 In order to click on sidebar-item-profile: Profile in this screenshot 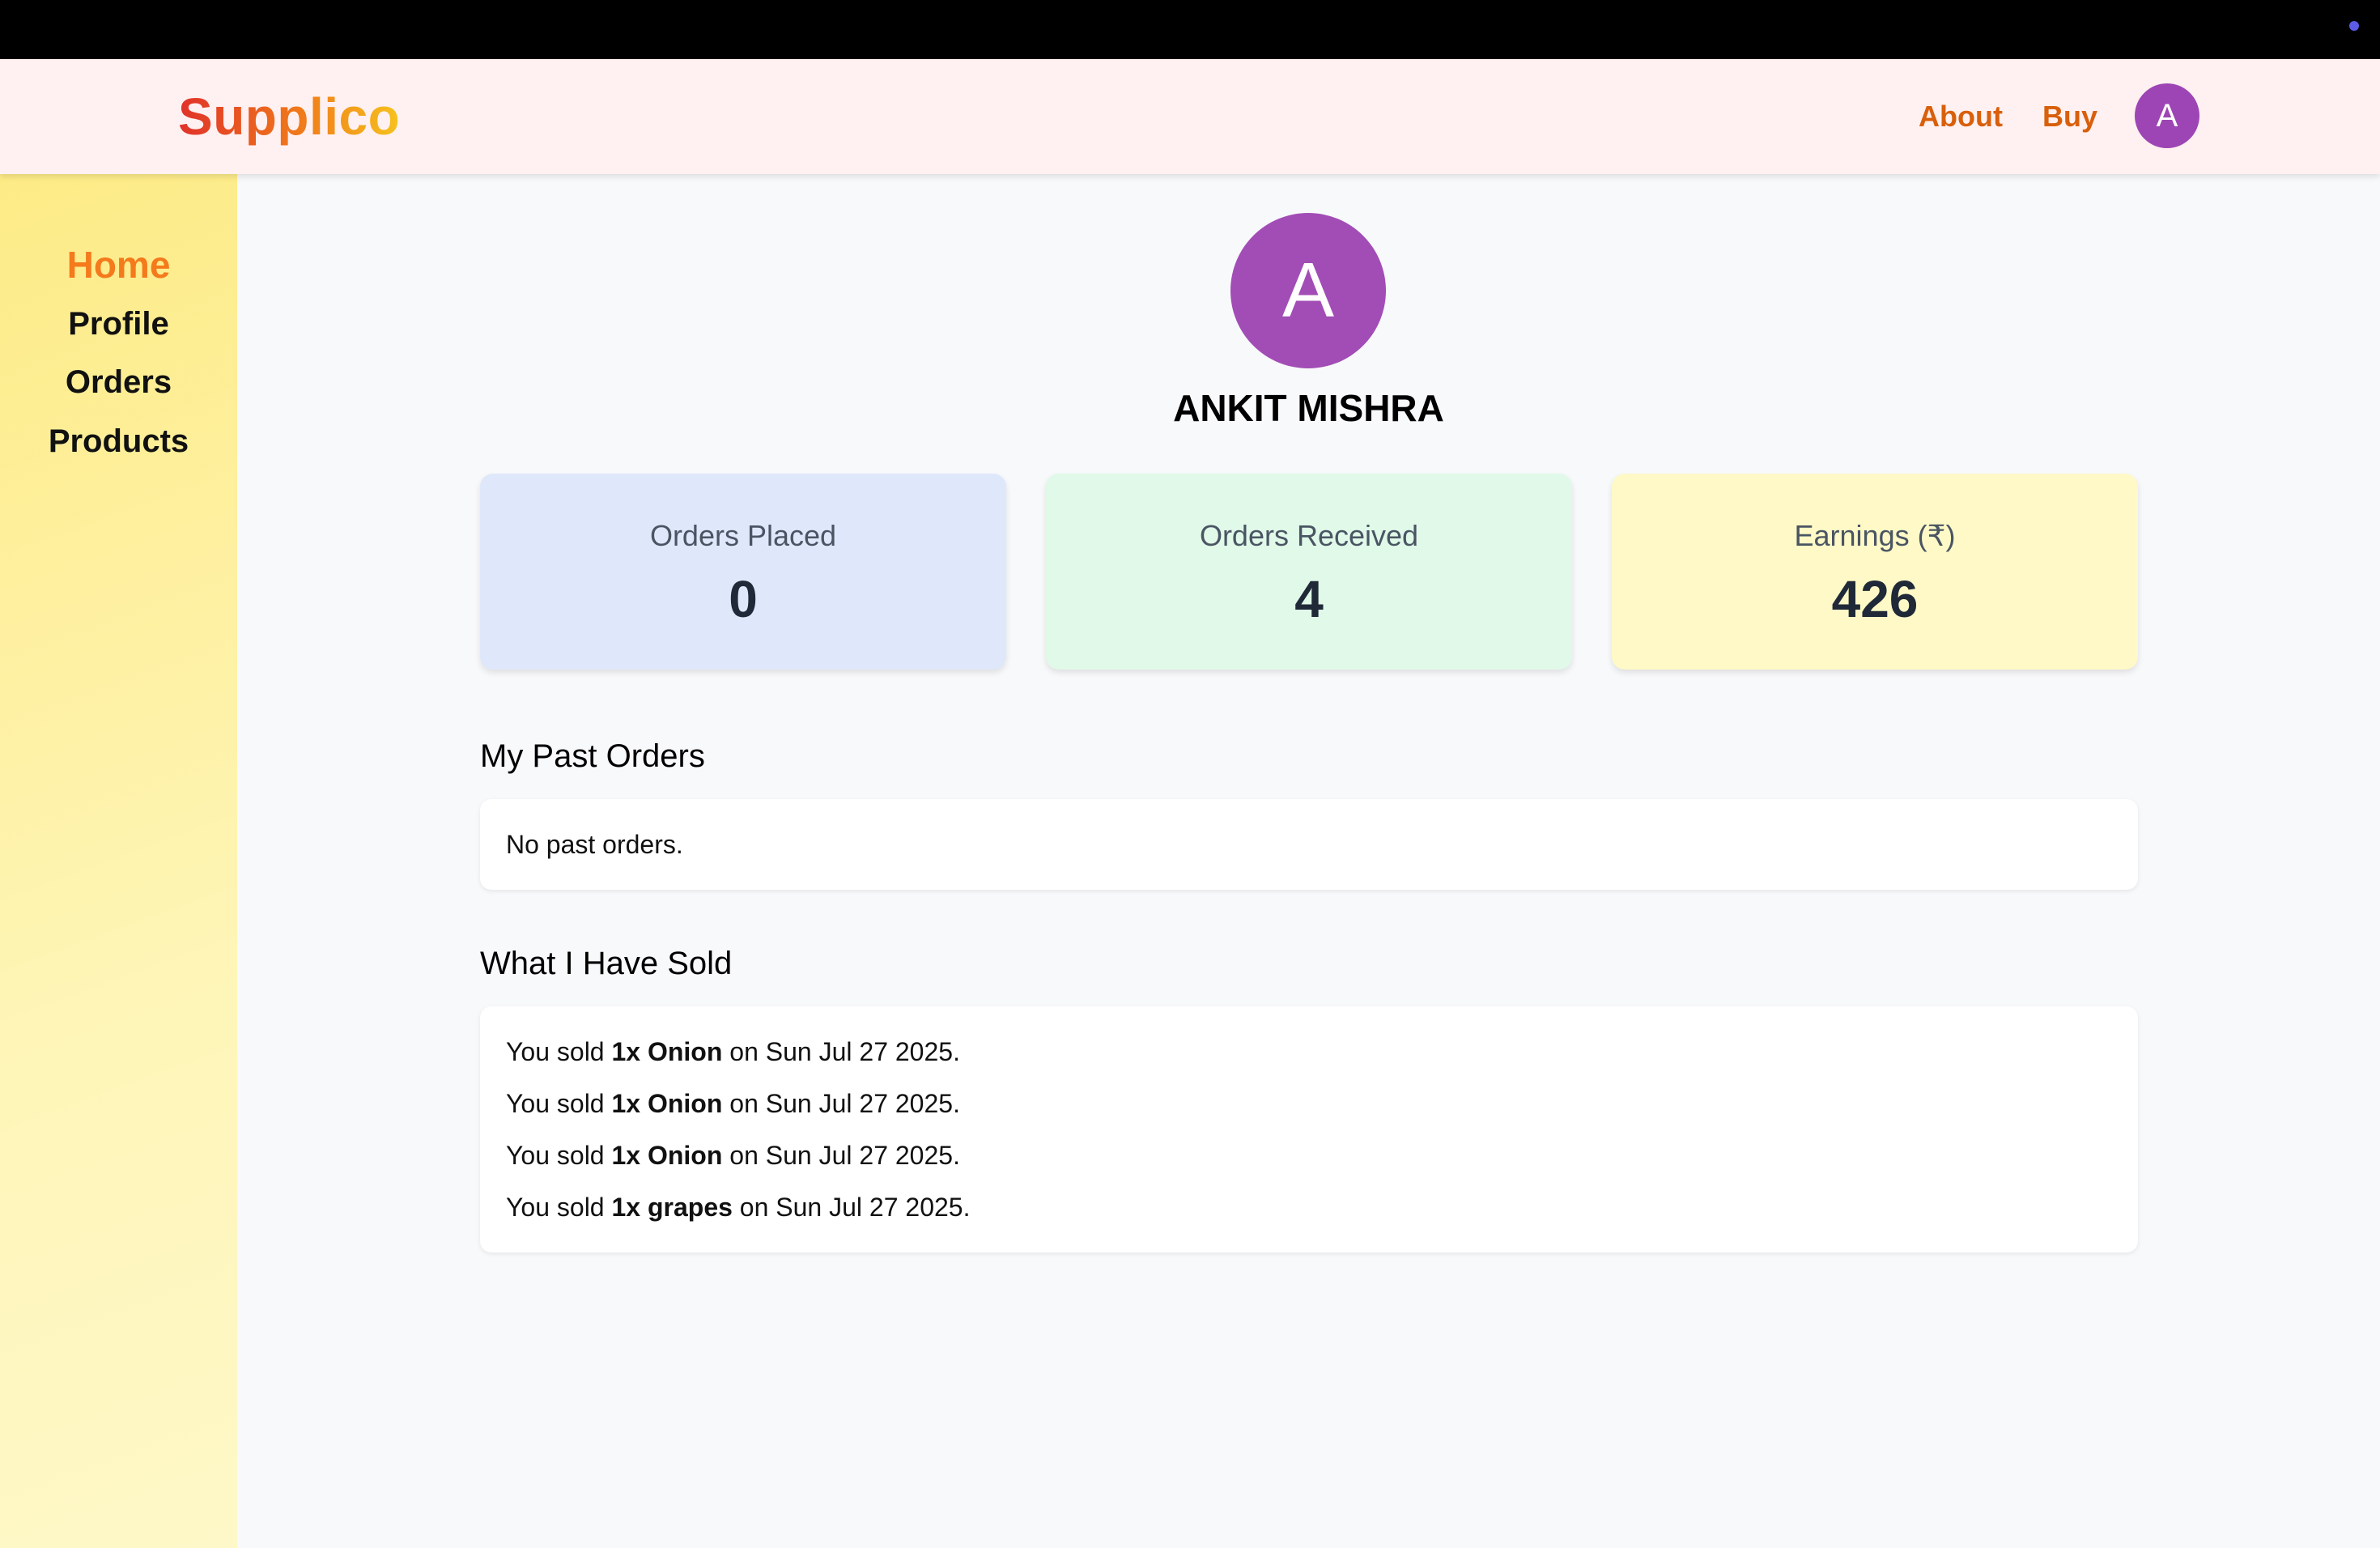, I will do `click(118, 324)`.